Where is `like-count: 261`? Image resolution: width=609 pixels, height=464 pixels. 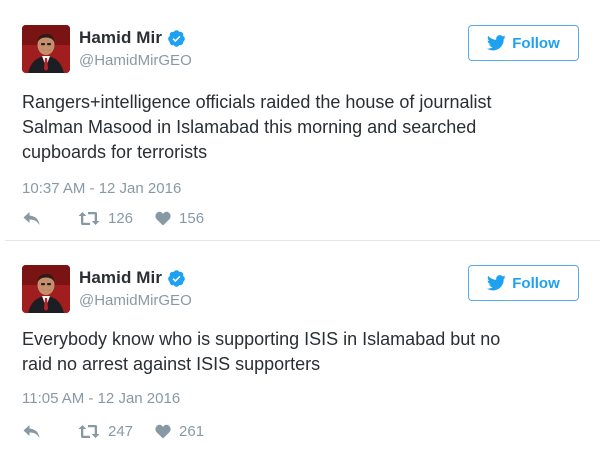
like-count: 261 is located at coordinates (192, 431).